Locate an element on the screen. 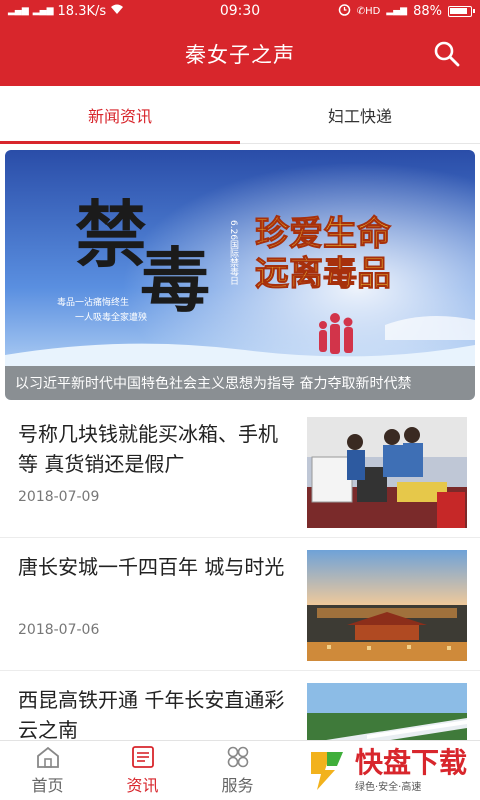  banner-vertical-text: 6.26国际禁毒日 is located at coordinates (233, 252).